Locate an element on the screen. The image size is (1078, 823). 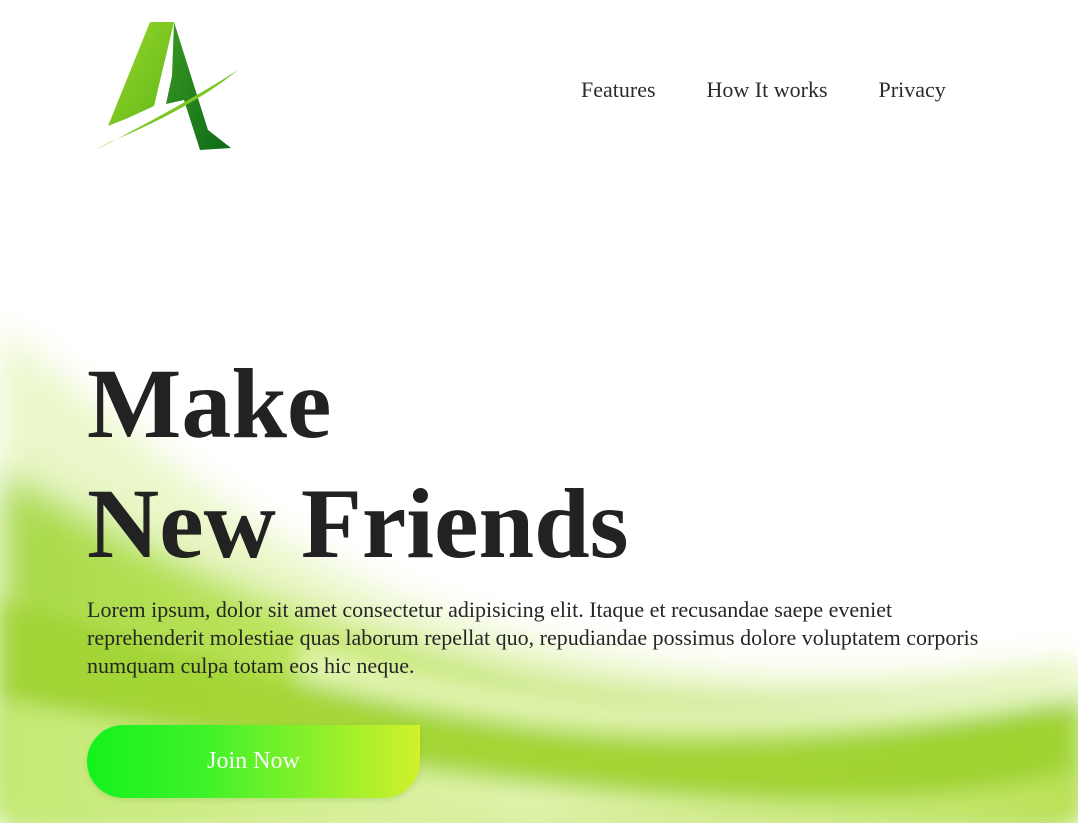
nav-link-how-it-works: How It works is located at coordinates (767, 90).